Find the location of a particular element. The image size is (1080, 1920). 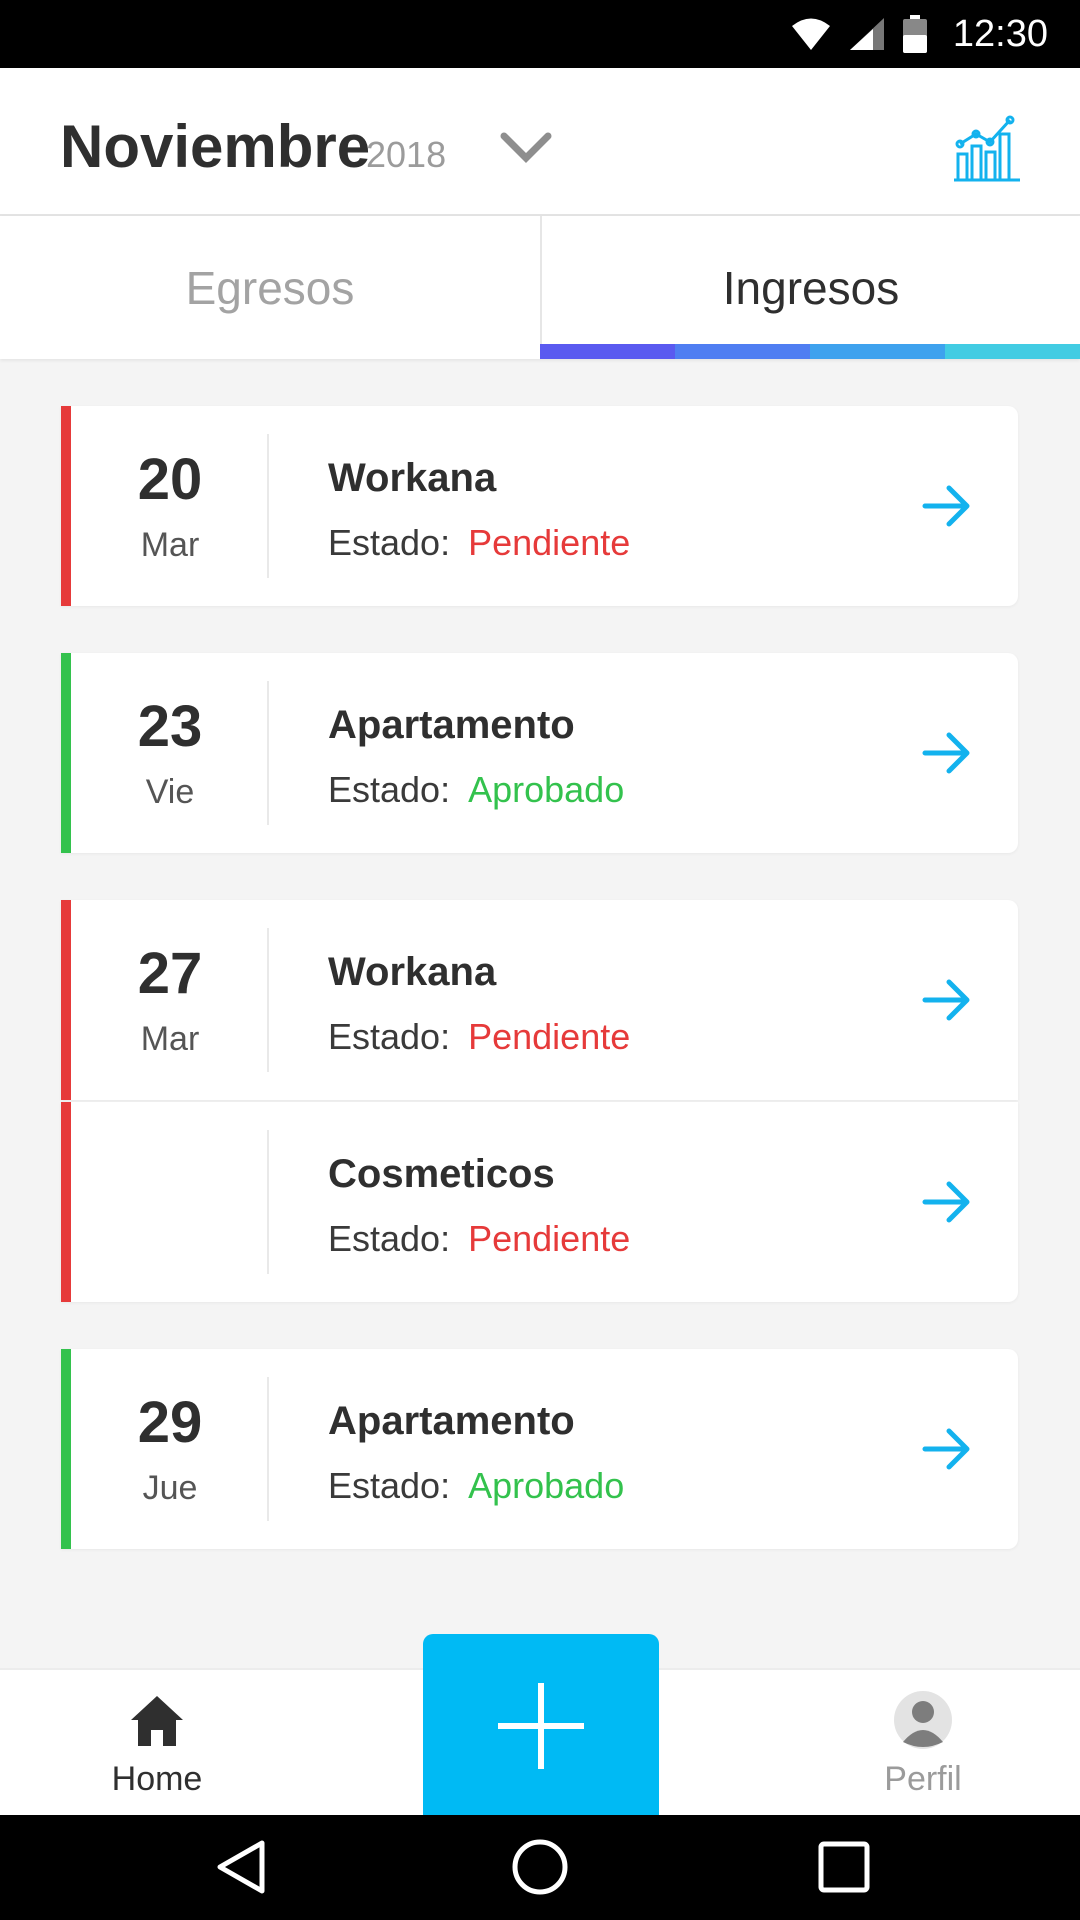

date-column: 29 Jue is located at coordinates (170, 1449).